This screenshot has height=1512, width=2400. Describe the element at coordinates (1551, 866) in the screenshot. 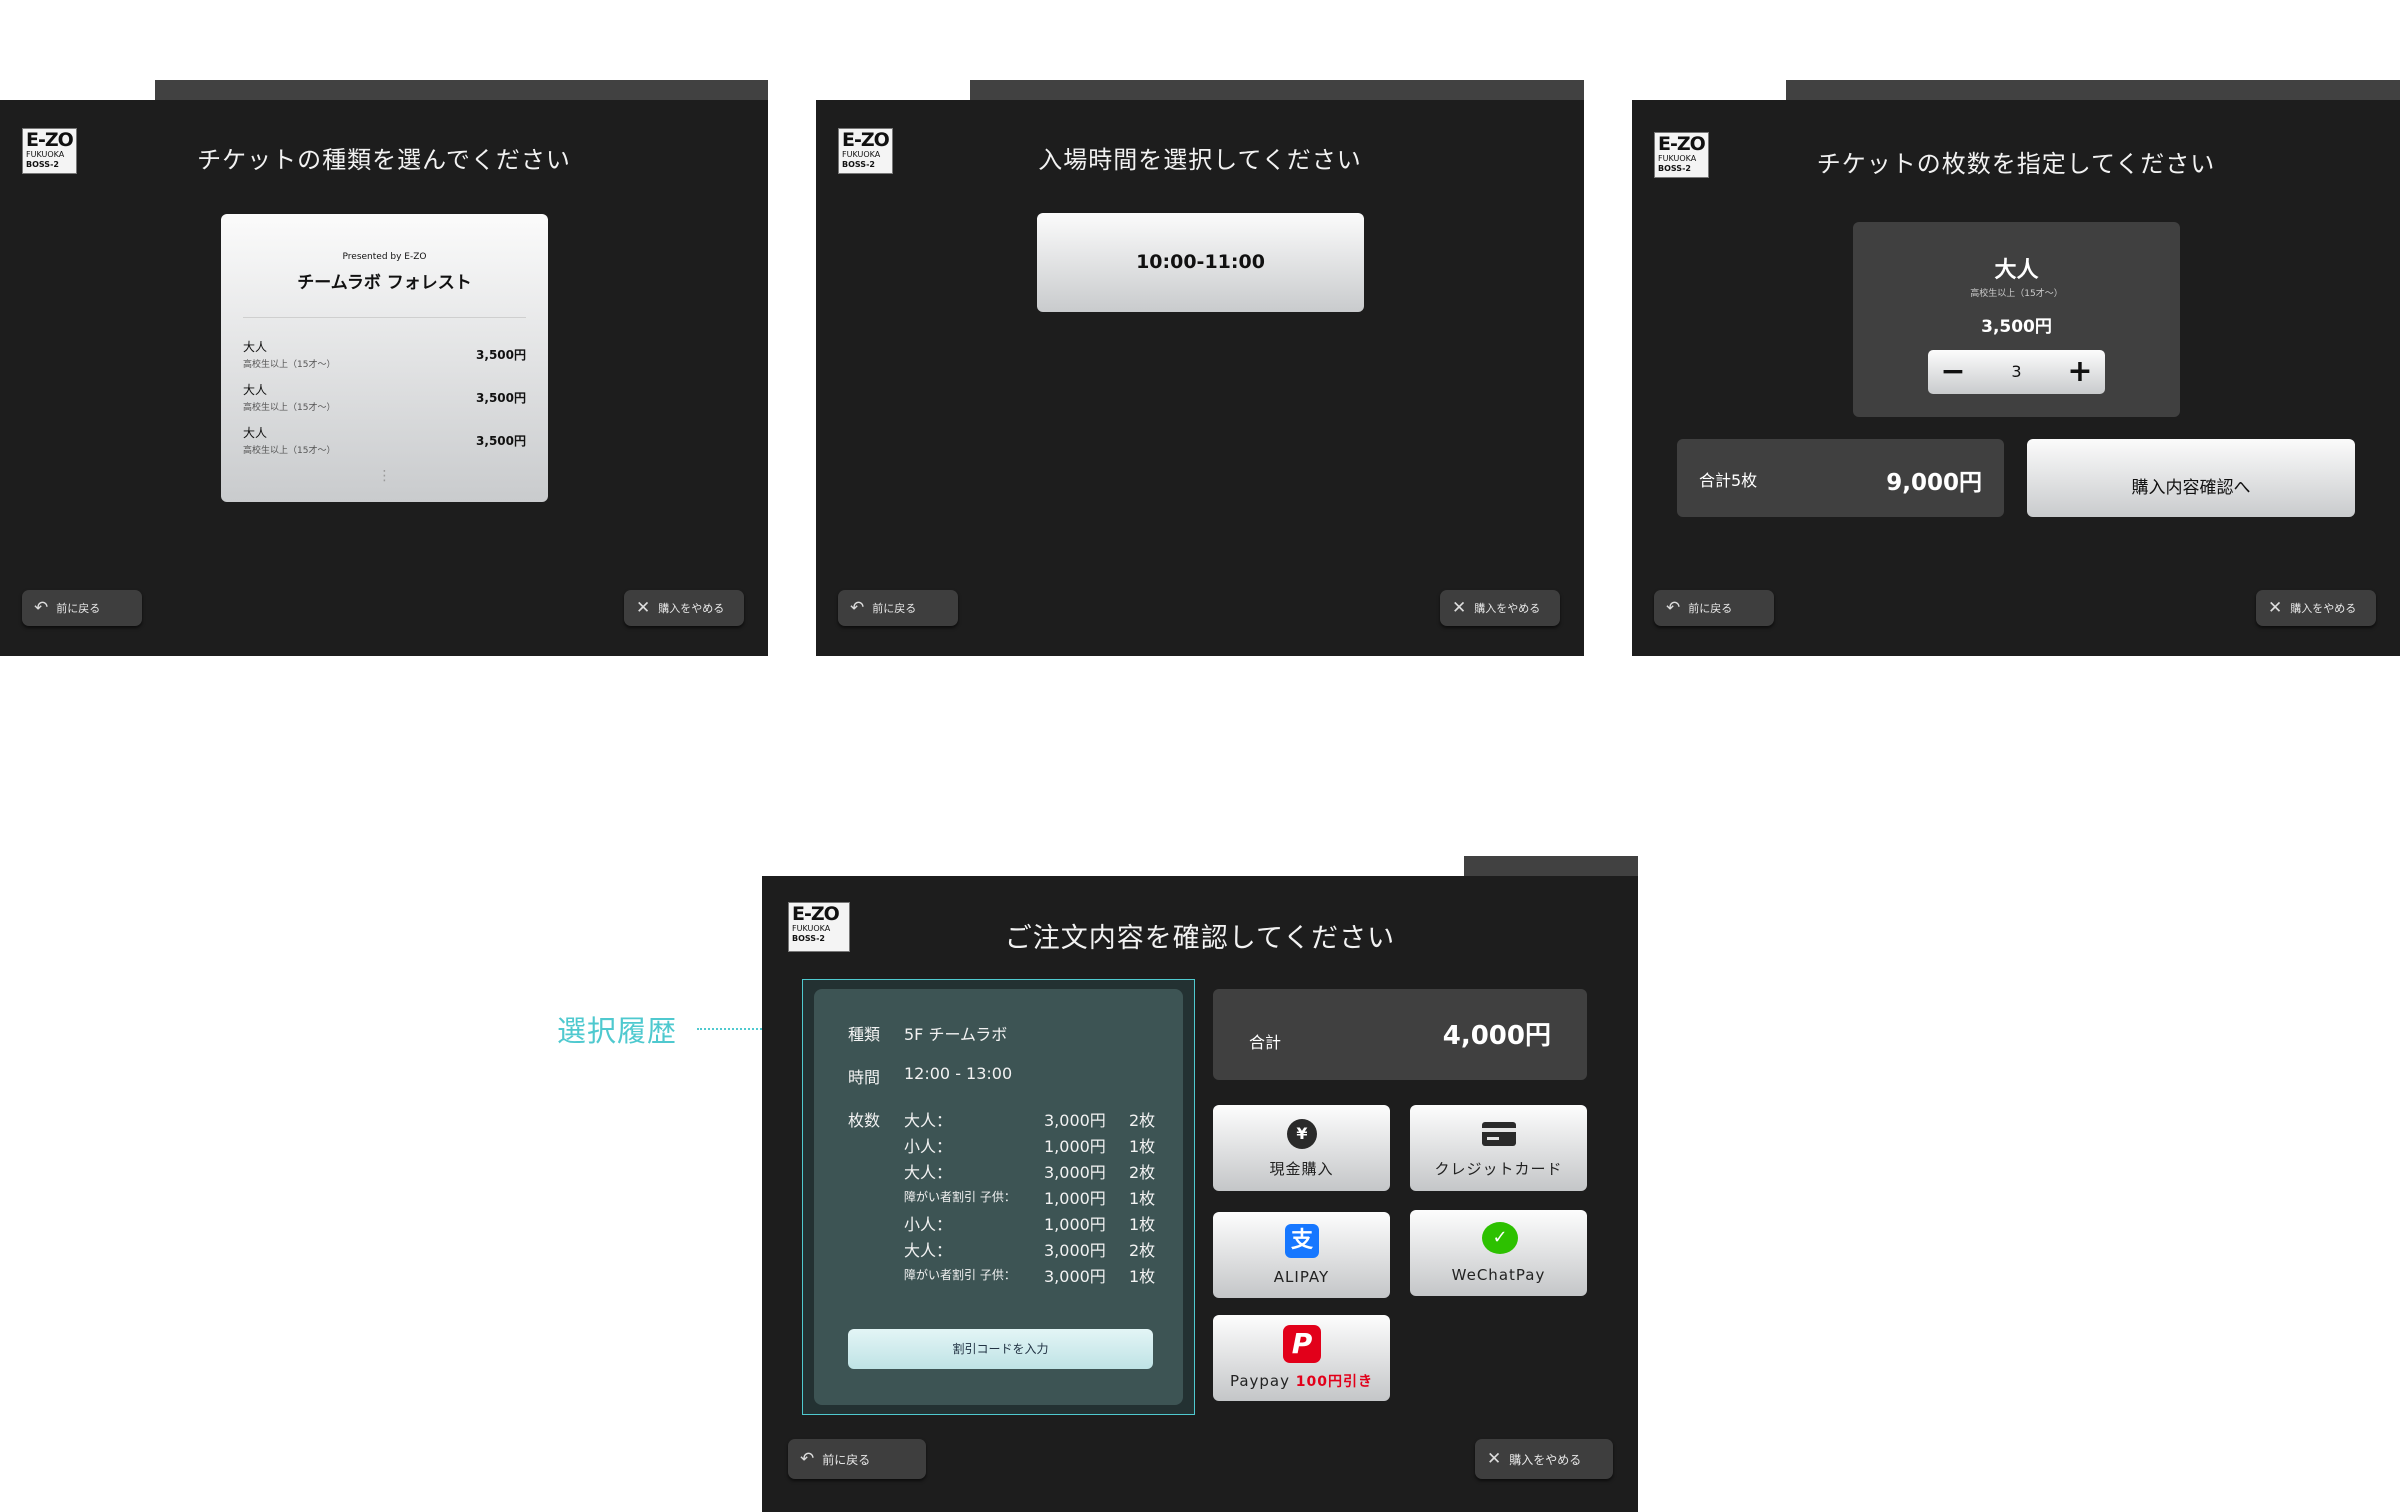

I see `screen4-top-tab` at that location.